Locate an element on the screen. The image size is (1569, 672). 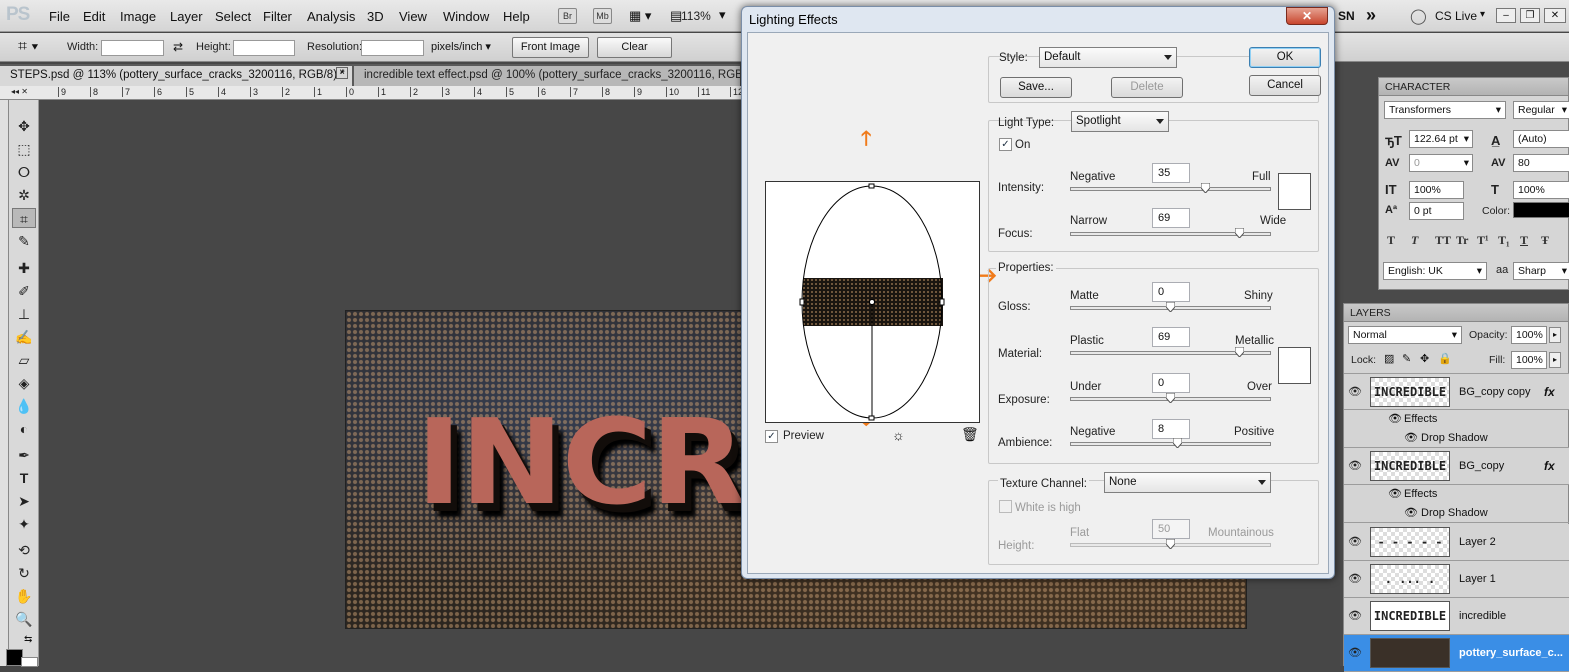
texture-channel-select: None is located at coordinates (1187, 482).